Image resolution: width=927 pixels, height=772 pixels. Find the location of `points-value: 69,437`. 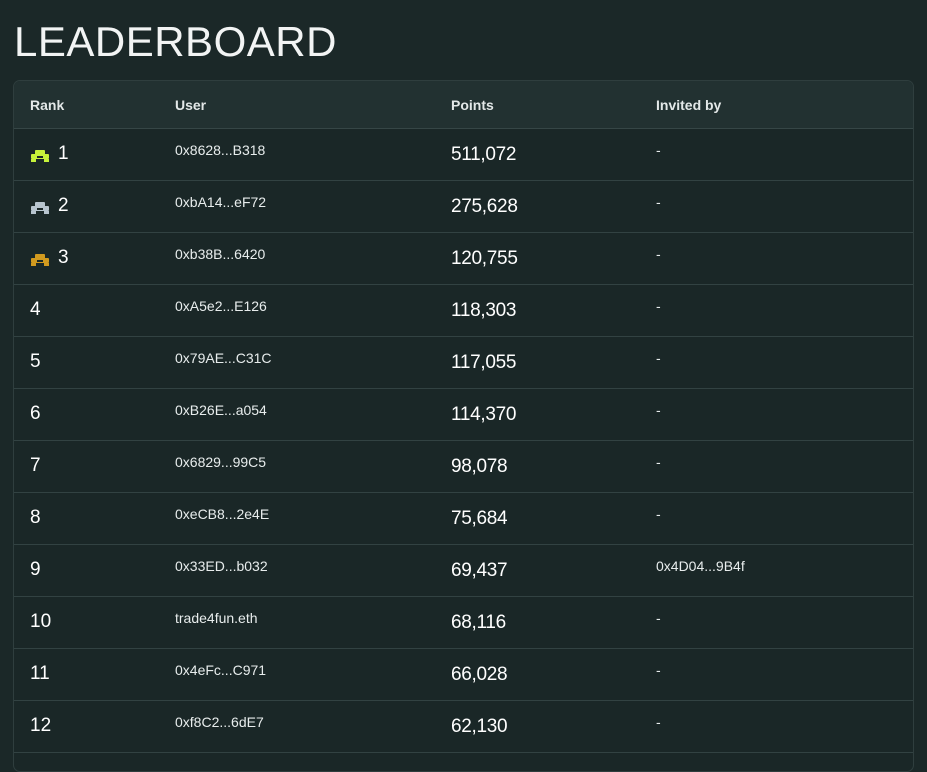

points-value: 69,437 is located at coordinates (479, 570).